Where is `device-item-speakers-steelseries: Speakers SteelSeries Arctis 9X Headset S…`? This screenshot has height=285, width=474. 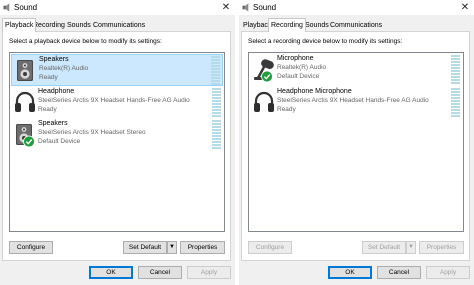 device-item-speakers-steelseries: Speakers SteelSeries Arctis 9X Headset S… is located at coordinates (117, 135).